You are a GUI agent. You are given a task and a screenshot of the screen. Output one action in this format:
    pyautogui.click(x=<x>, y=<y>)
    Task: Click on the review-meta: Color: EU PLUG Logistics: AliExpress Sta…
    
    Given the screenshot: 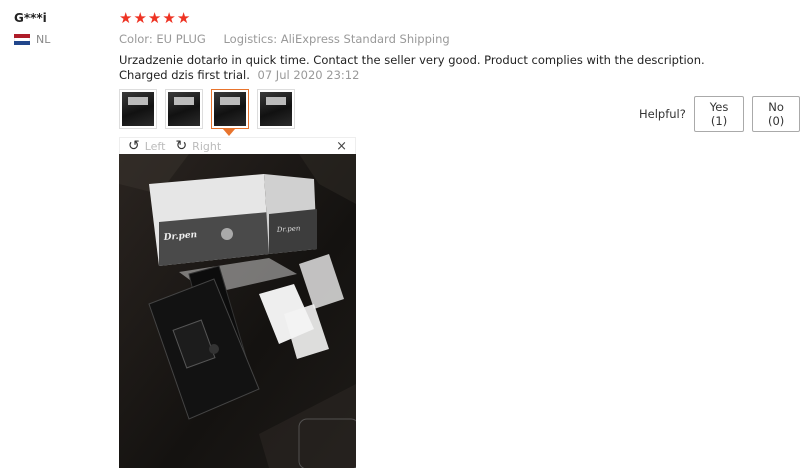 What is the action you would take?
    pyautogui.click(x=291, y=39)
    